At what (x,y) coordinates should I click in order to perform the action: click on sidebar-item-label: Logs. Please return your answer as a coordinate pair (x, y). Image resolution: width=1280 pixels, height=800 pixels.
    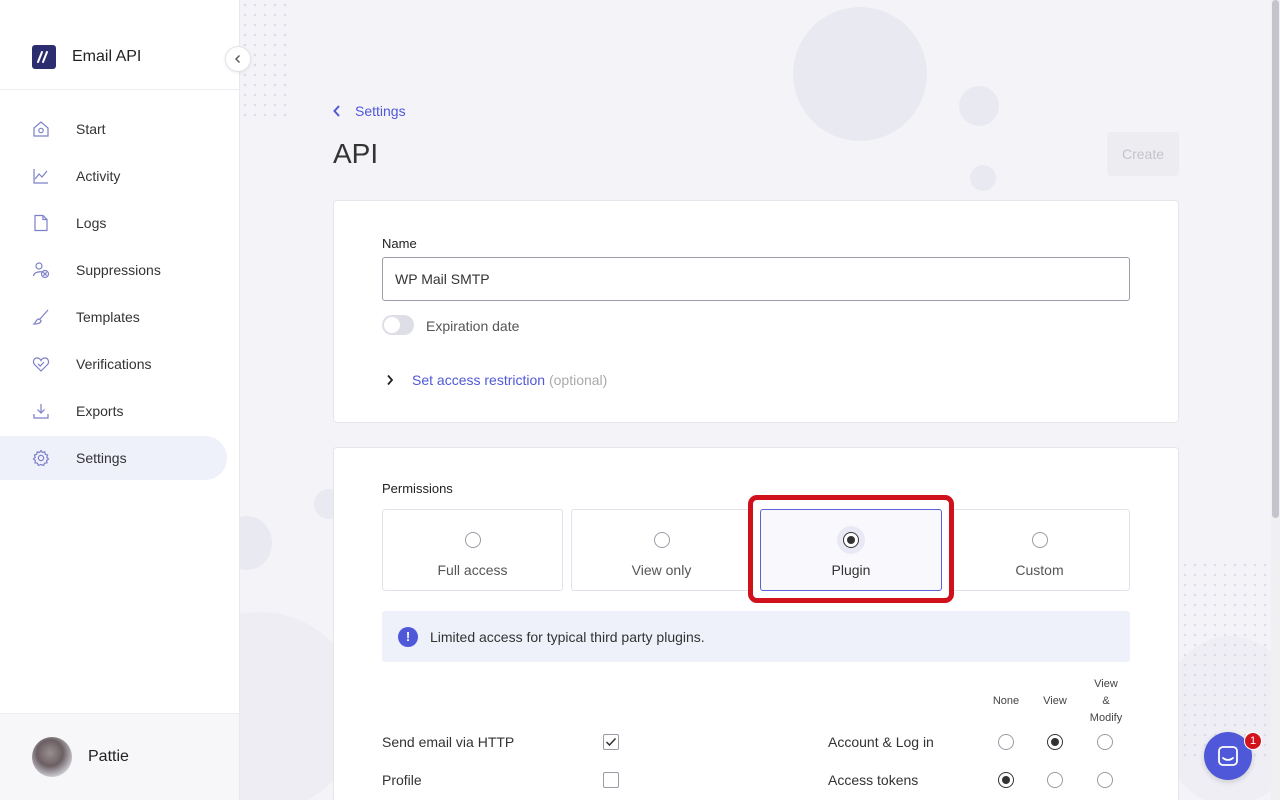
    Looking at the image, I should click on (91, 223).